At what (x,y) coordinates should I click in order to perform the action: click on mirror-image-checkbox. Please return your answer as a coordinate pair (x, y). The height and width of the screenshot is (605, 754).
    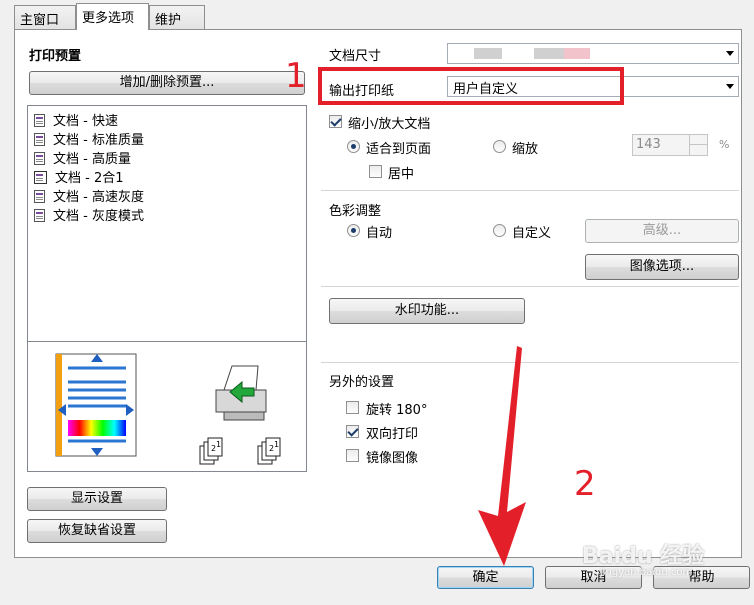
    Looking at the image, I should click on (352, 455).